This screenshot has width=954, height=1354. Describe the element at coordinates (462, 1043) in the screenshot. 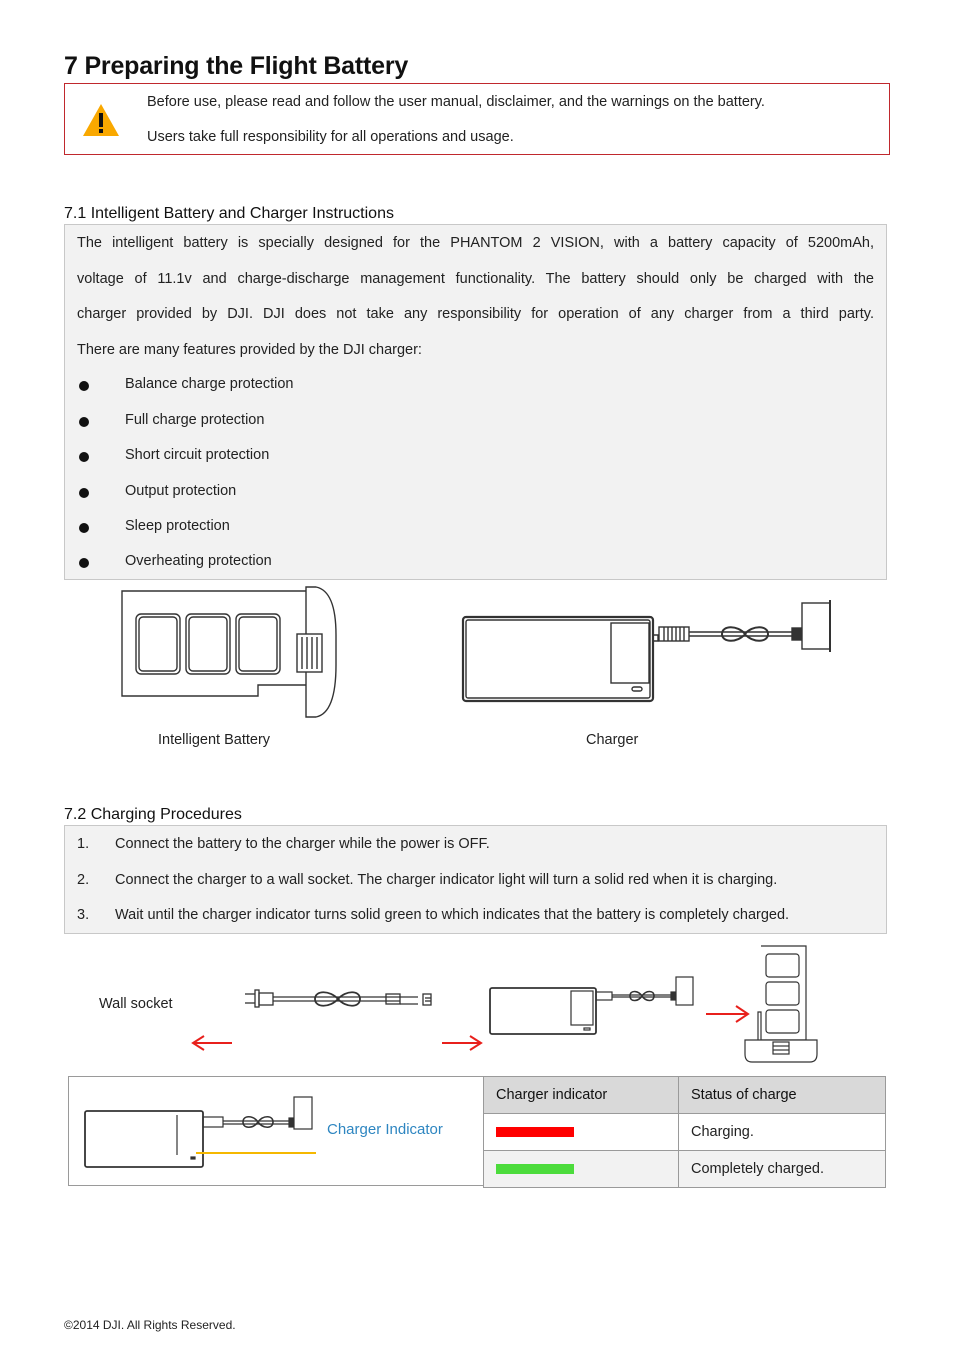

I see `arrow-right-icon` at that location.